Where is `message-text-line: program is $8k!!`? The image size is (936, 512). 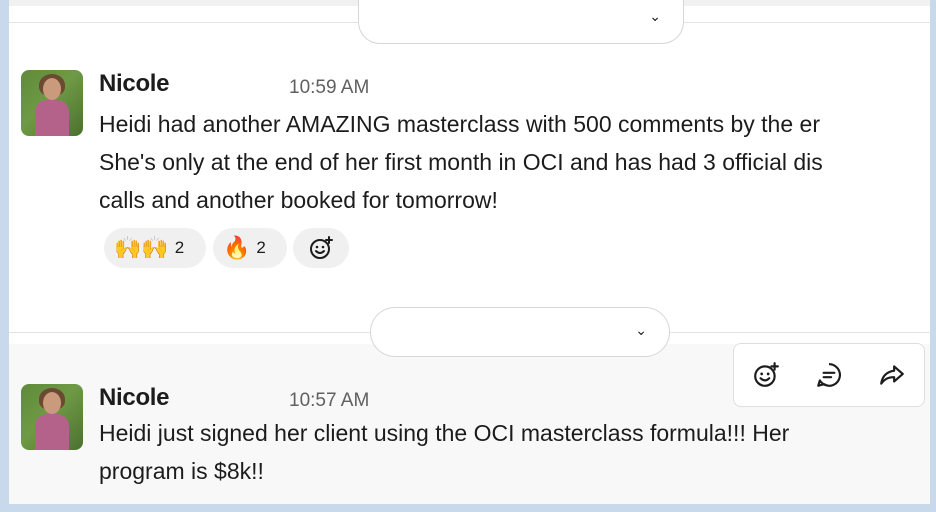 message-text-line: program is $8k!! is located at coordinates (181, 471).